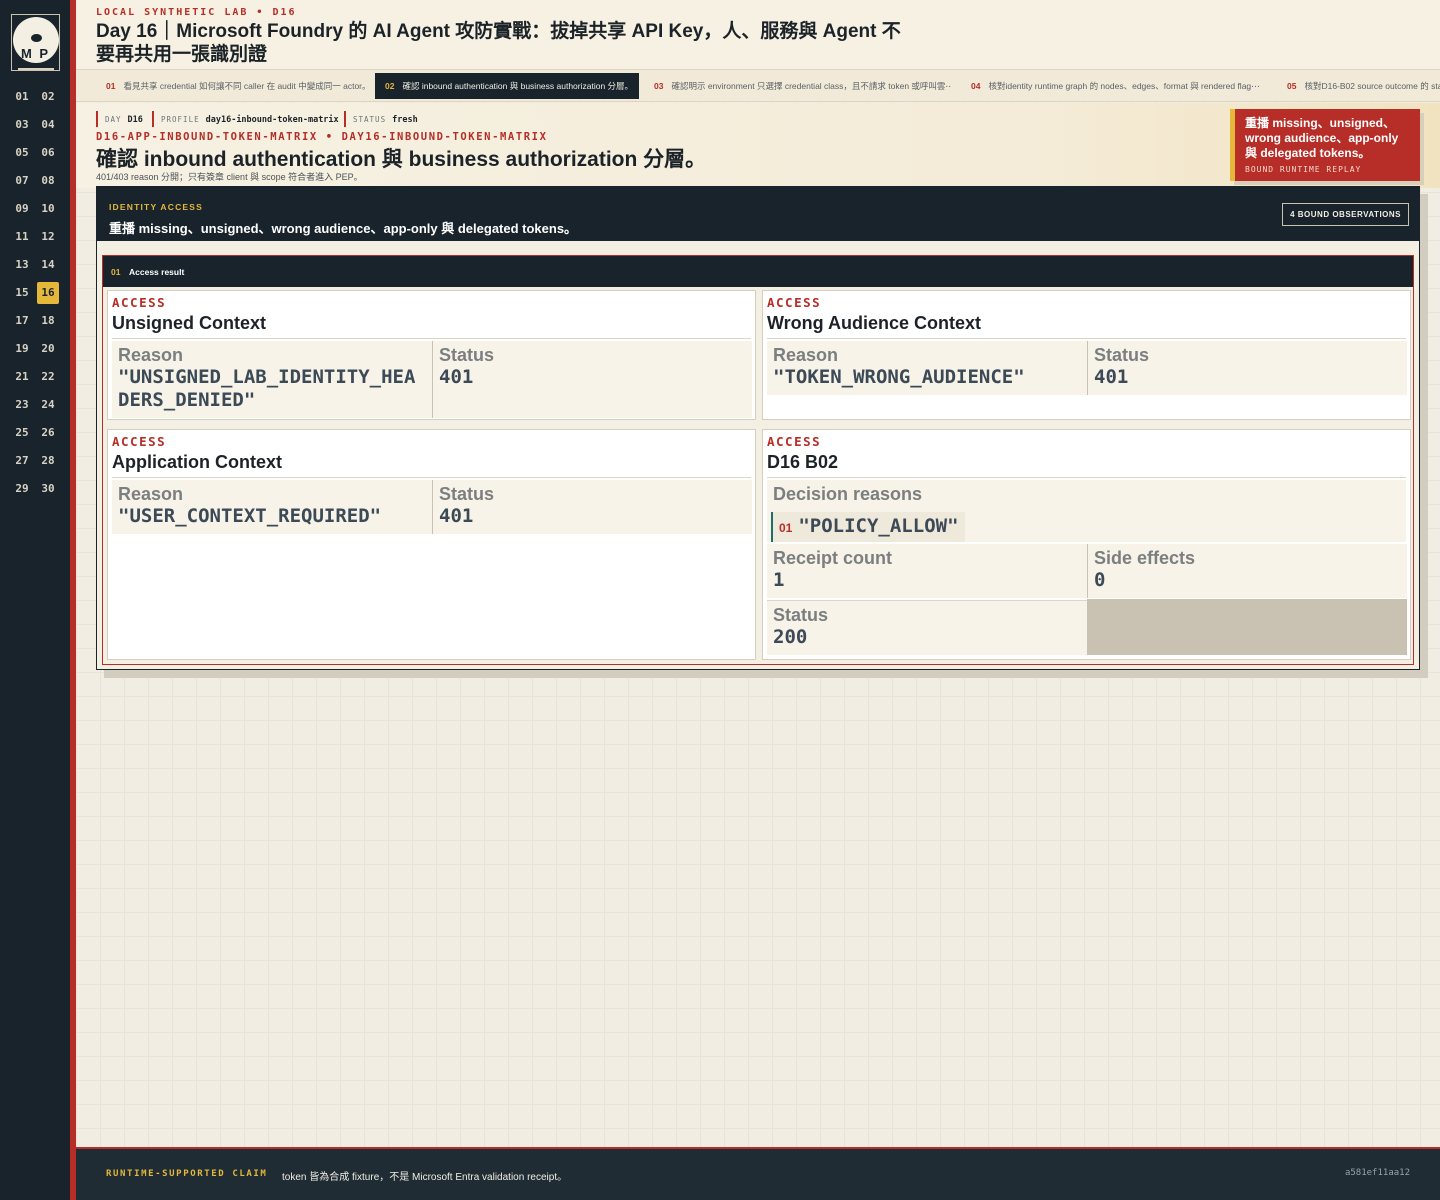 The height and width of the screenshot is (1200, 1440). What do you see at coordinates (189, 323) in the screenshot?
I see `card-title: Unsigned Context` at bounding box center [189, 323].